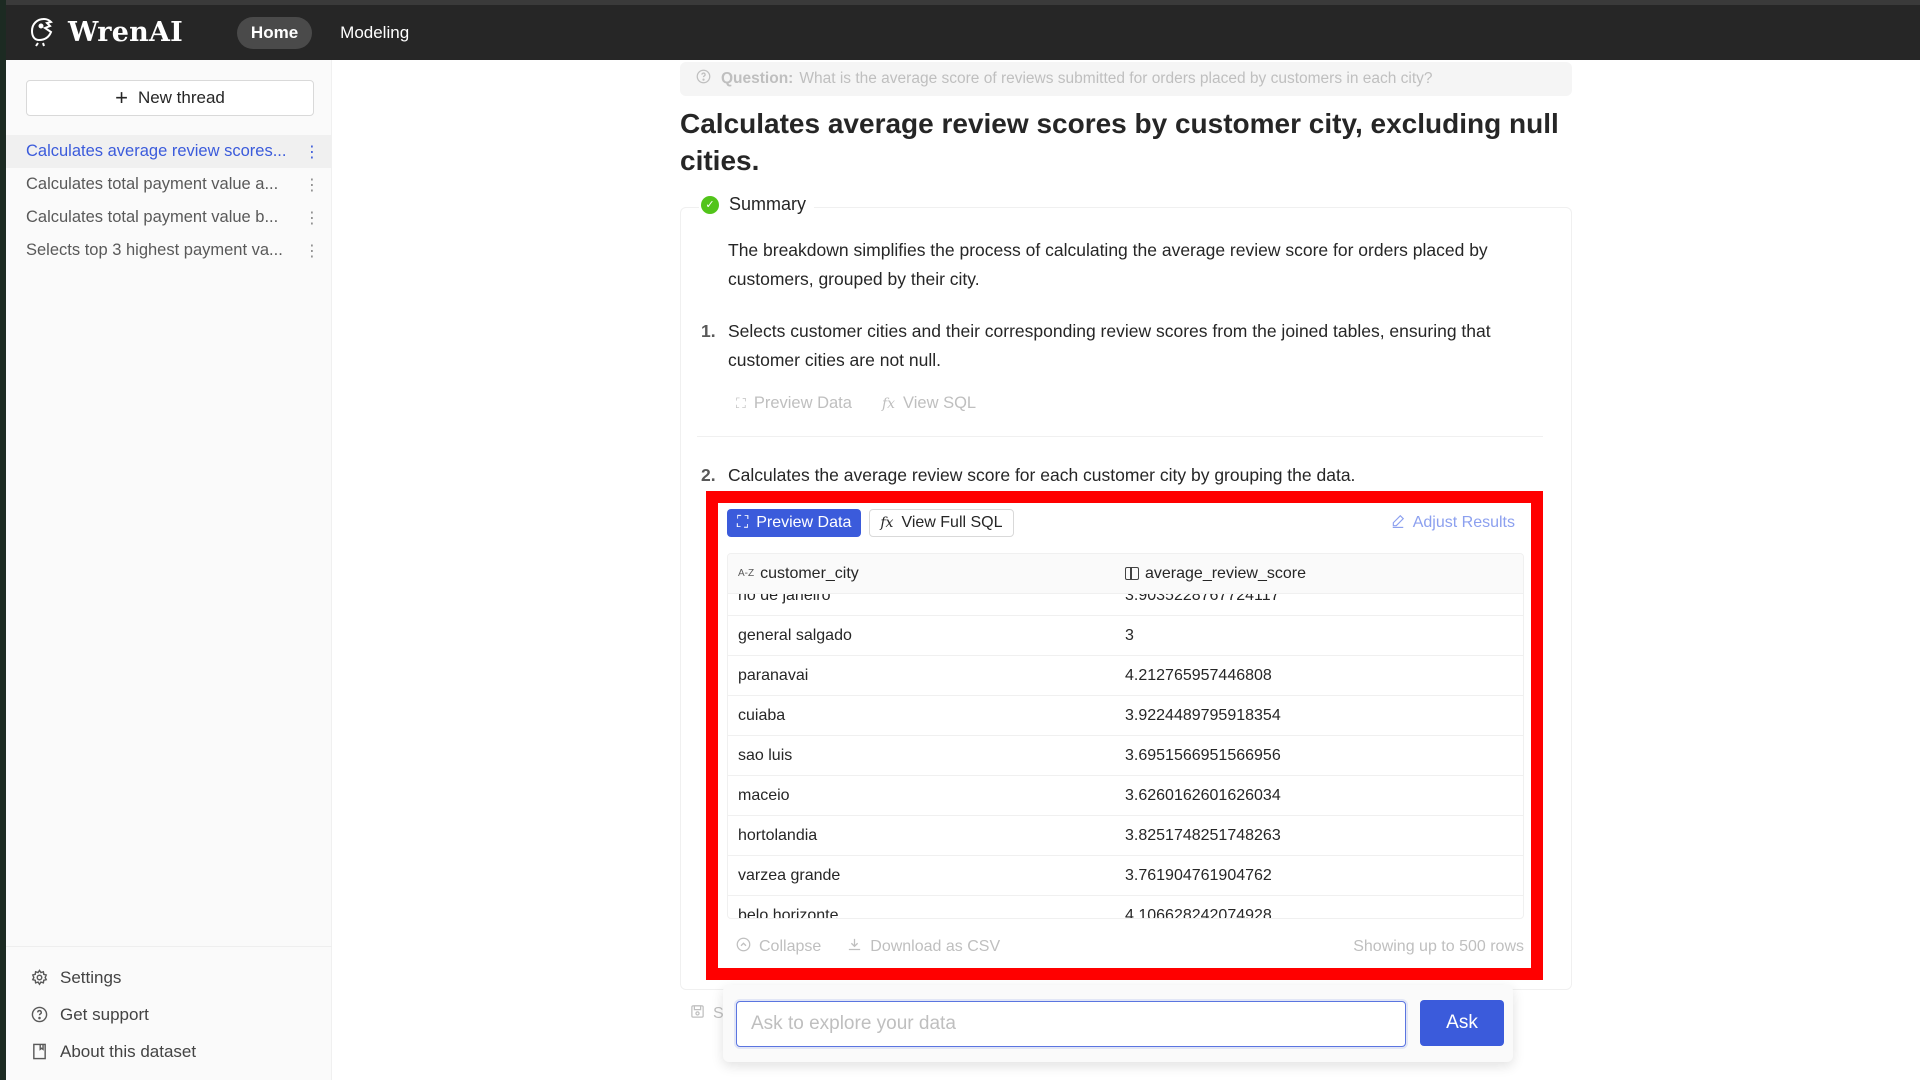 The height and width of the screenshot is (1080, 1920). What do you see at coordinates (708, 331) in the screenshot?
I see `step-number: 1.` at bounding box center [708, 331].